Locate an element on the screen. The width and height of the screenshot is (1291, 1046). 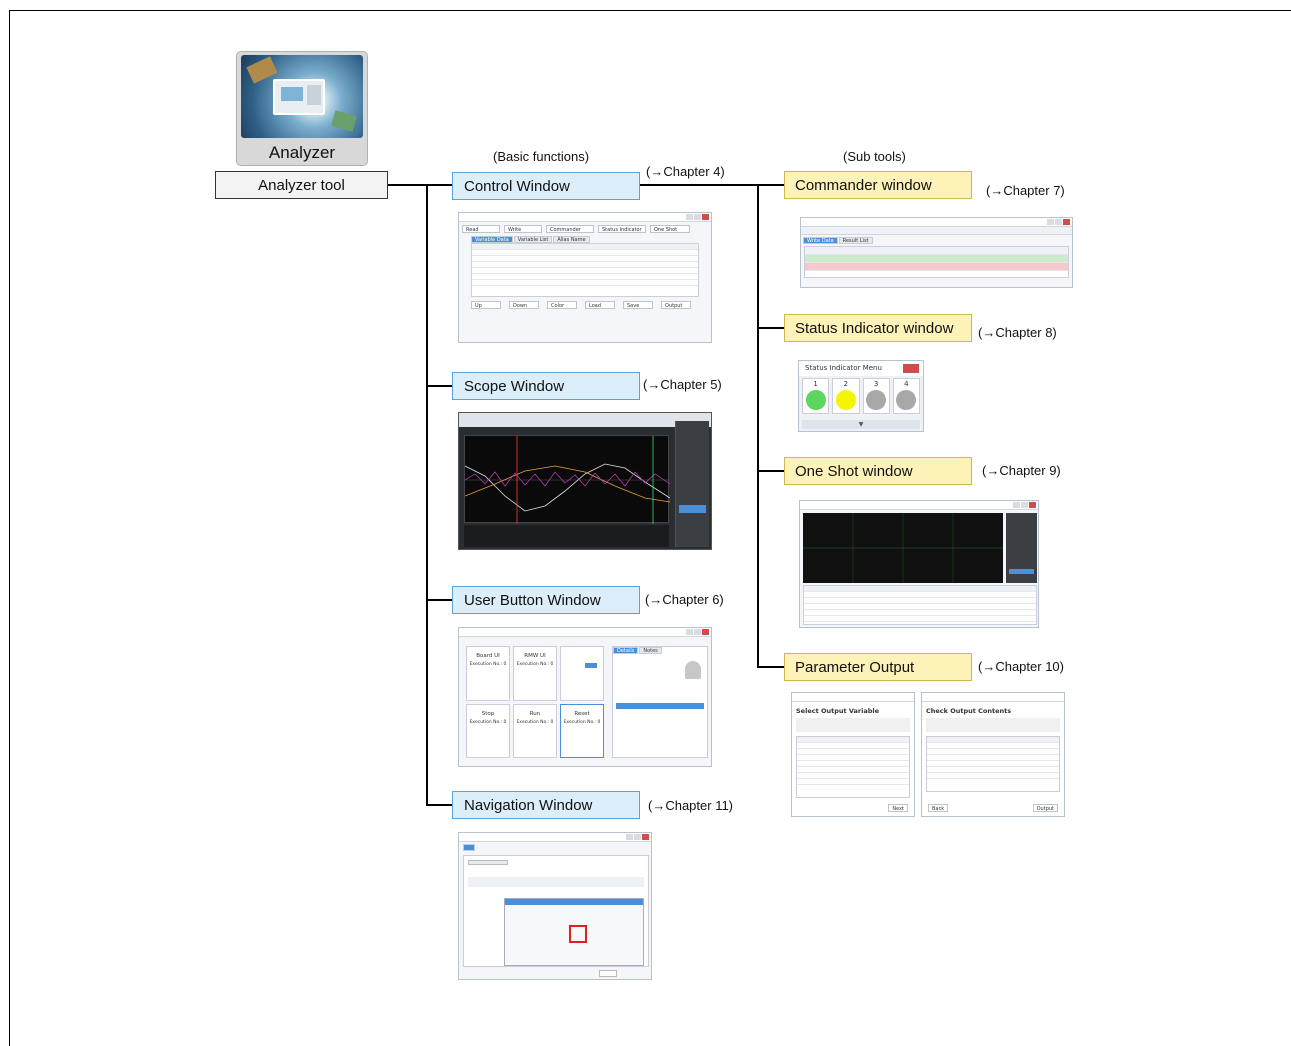
tab-variable-list: Variable List is located at coordinates (533, 239).